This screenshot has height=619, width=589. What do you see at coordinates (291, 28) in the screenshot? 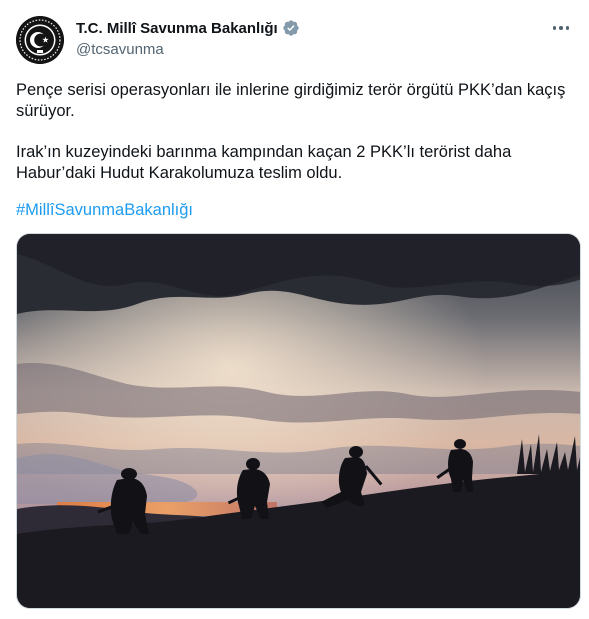
I see `verified-badge-icon` at bounding box center [291, 28].